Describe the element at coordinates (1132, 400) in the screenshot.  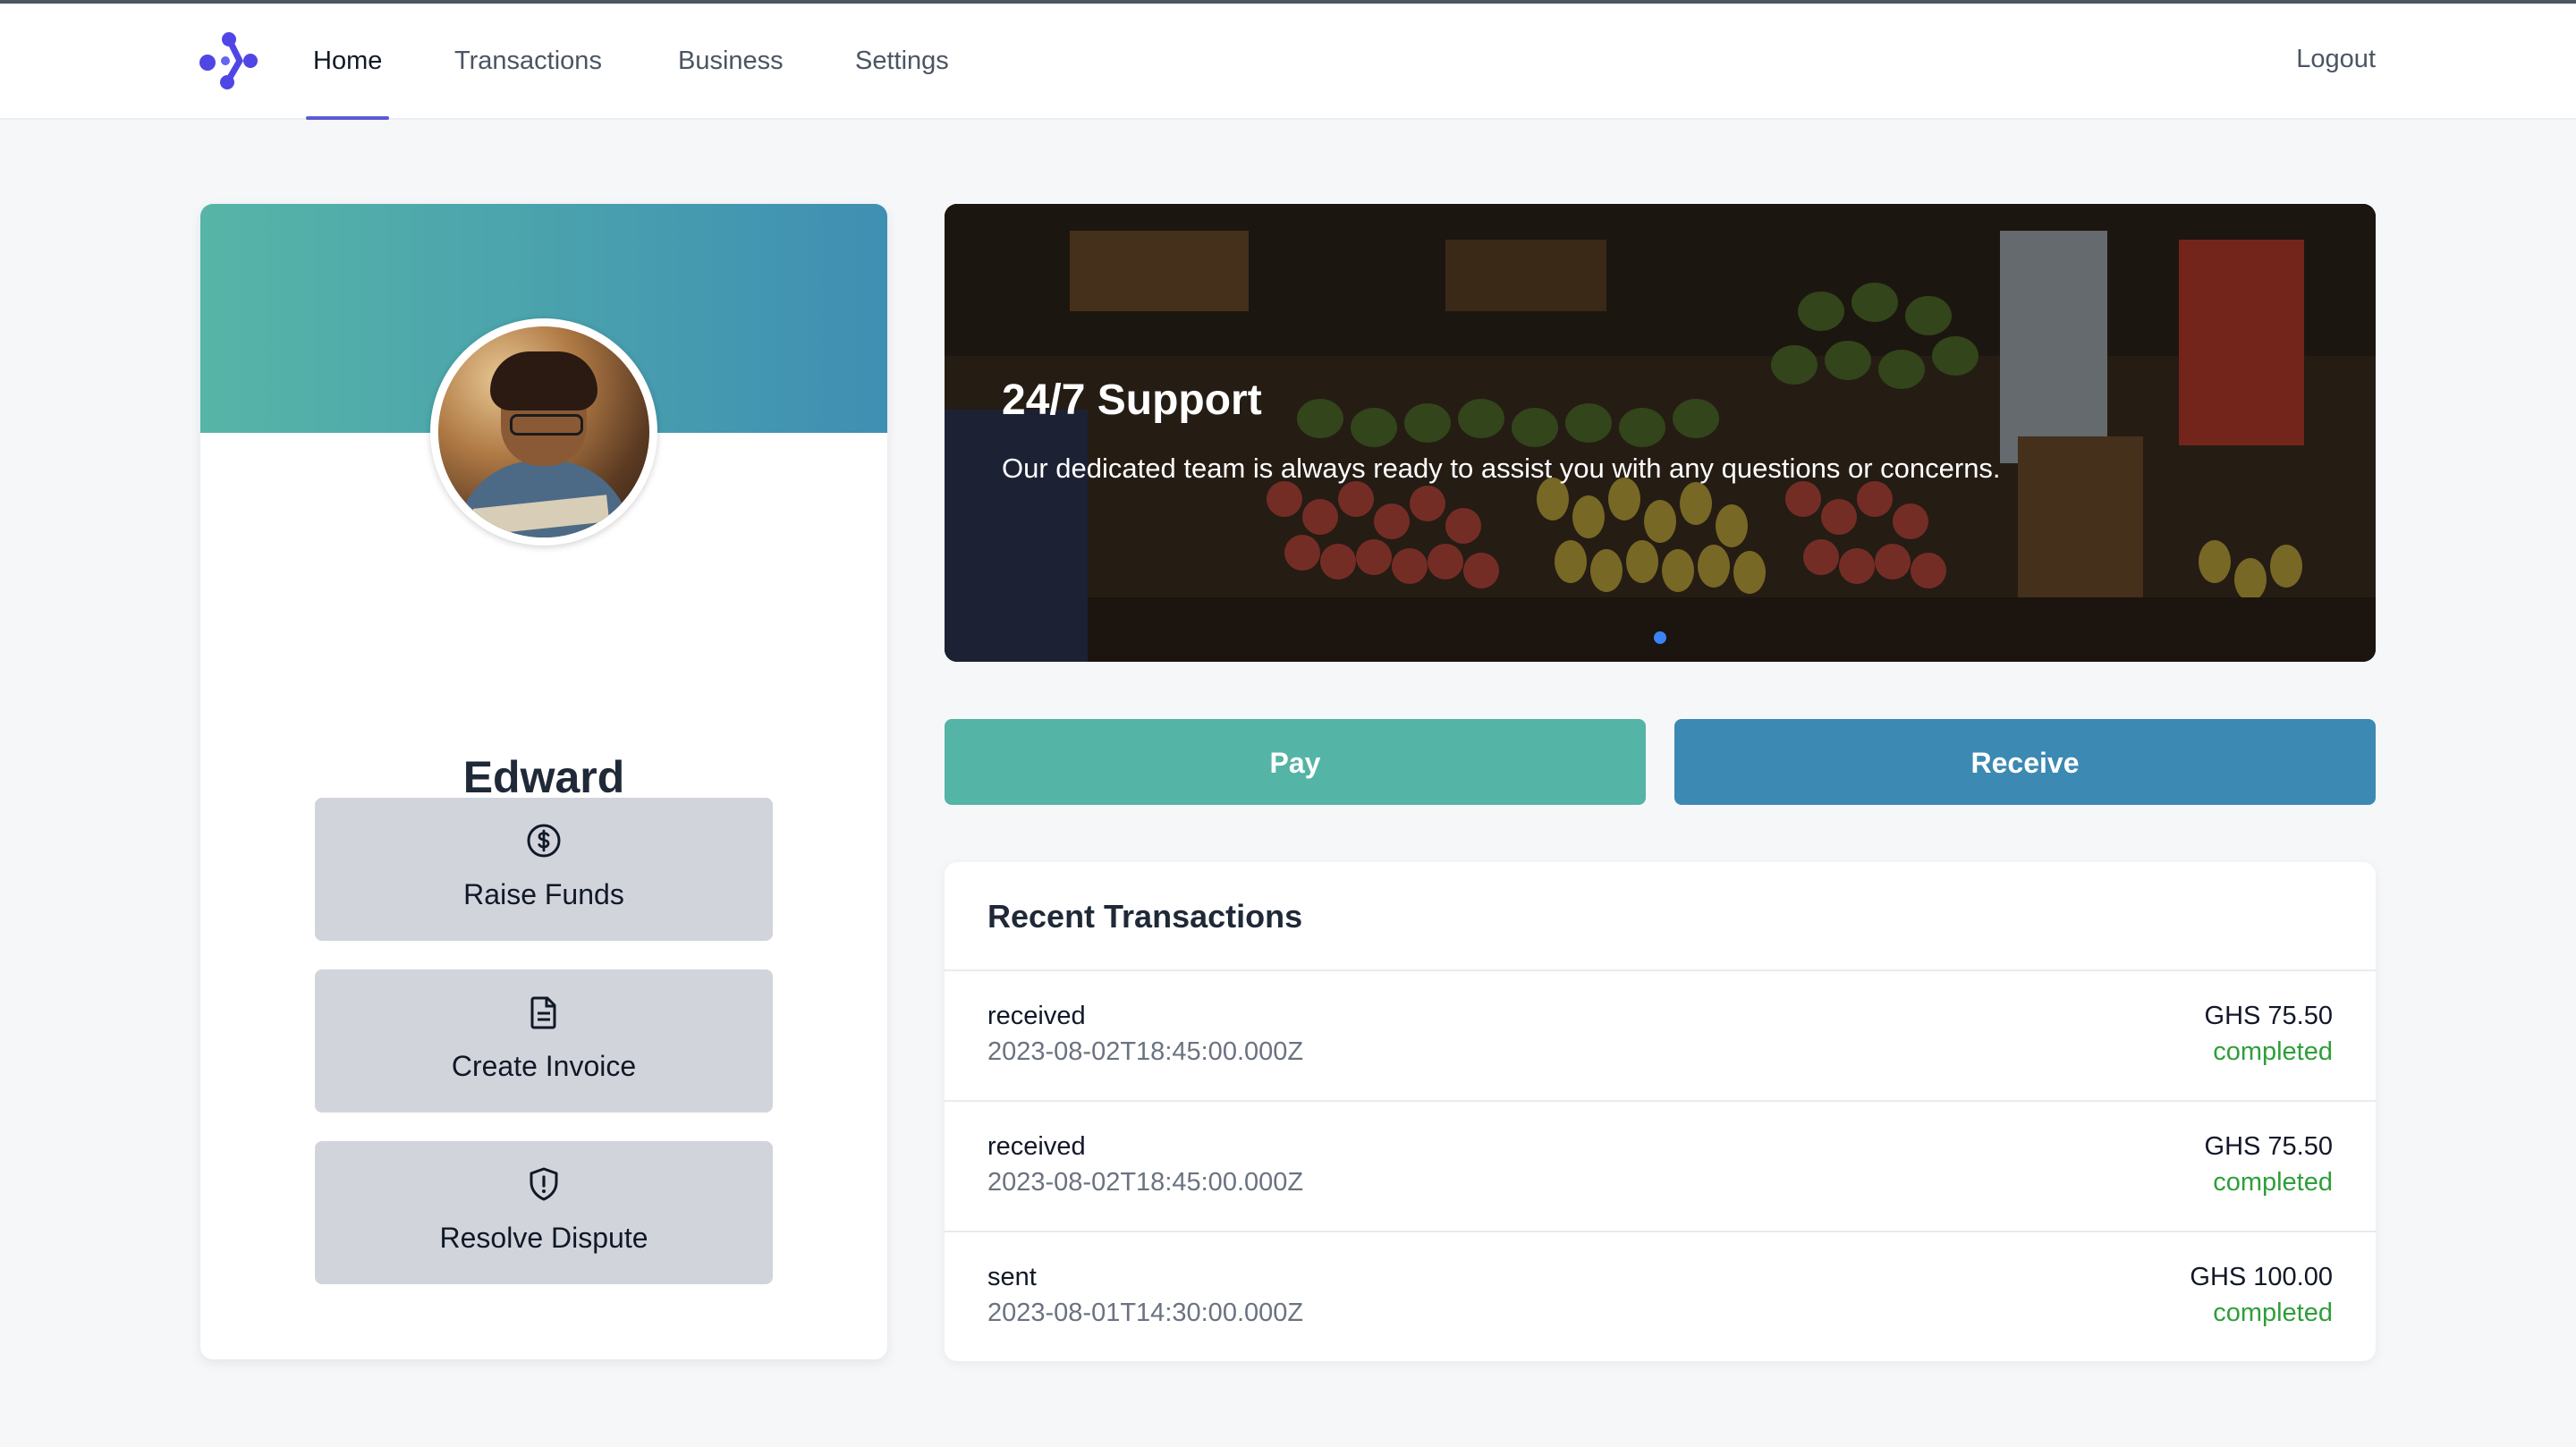
I see `hero-title: 24/7 Support` at that location.